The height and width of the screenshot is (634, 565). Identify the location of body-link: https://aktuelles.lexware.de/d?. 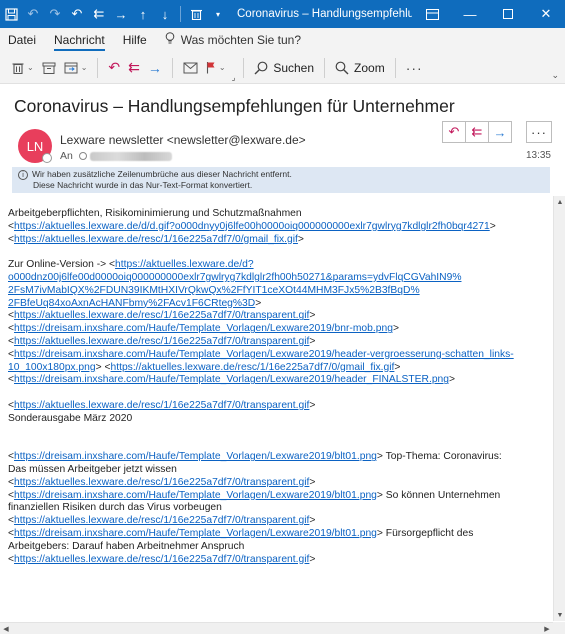
(184, 264).